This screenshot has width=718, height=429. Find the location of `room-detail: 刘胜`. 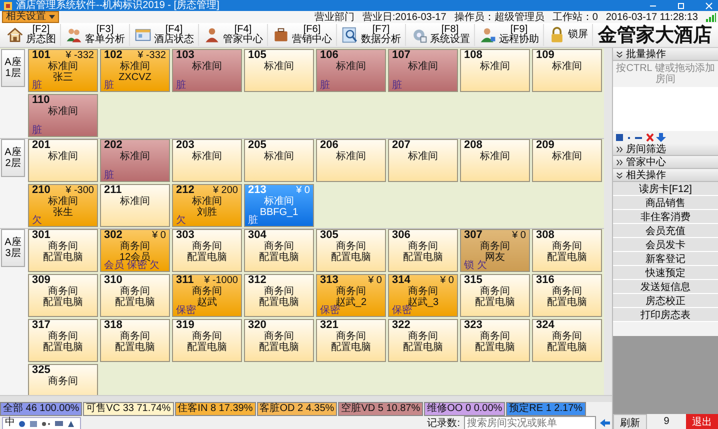

room-detail: 刘胜 is located at coordinates (207, 212).